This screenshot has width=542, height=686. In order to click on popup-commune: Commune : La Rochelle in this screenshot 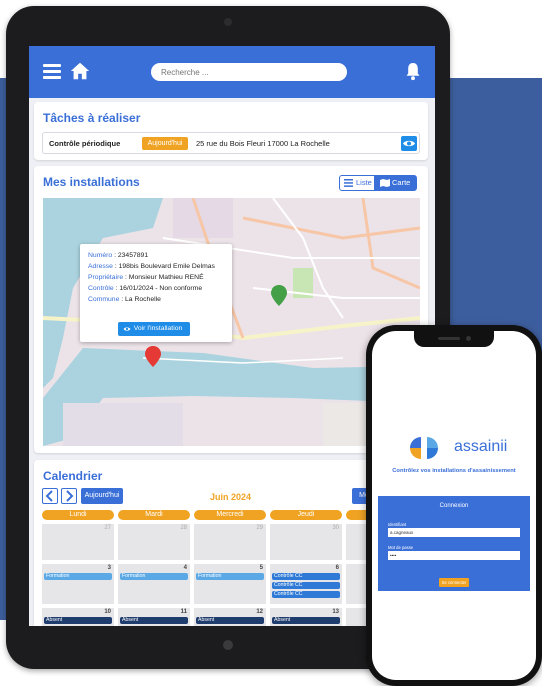, I will do `click(124, 299)`.